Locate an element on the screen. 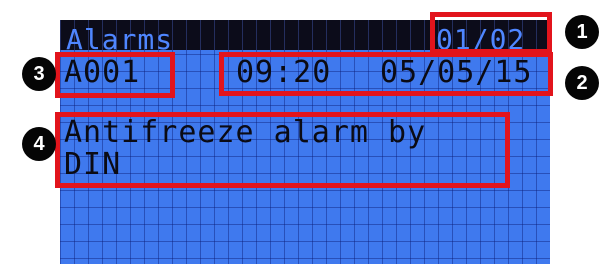  callout-badge-1: 1 is located at coordinates (582, 32).